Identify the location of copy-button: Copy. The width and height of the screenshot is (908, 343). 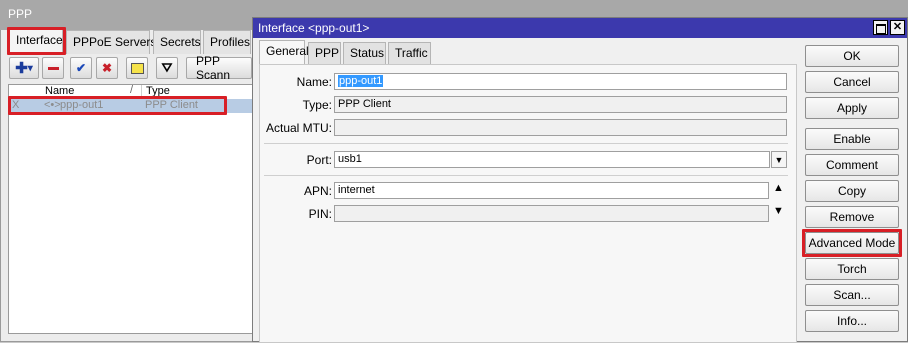
(852, 191).